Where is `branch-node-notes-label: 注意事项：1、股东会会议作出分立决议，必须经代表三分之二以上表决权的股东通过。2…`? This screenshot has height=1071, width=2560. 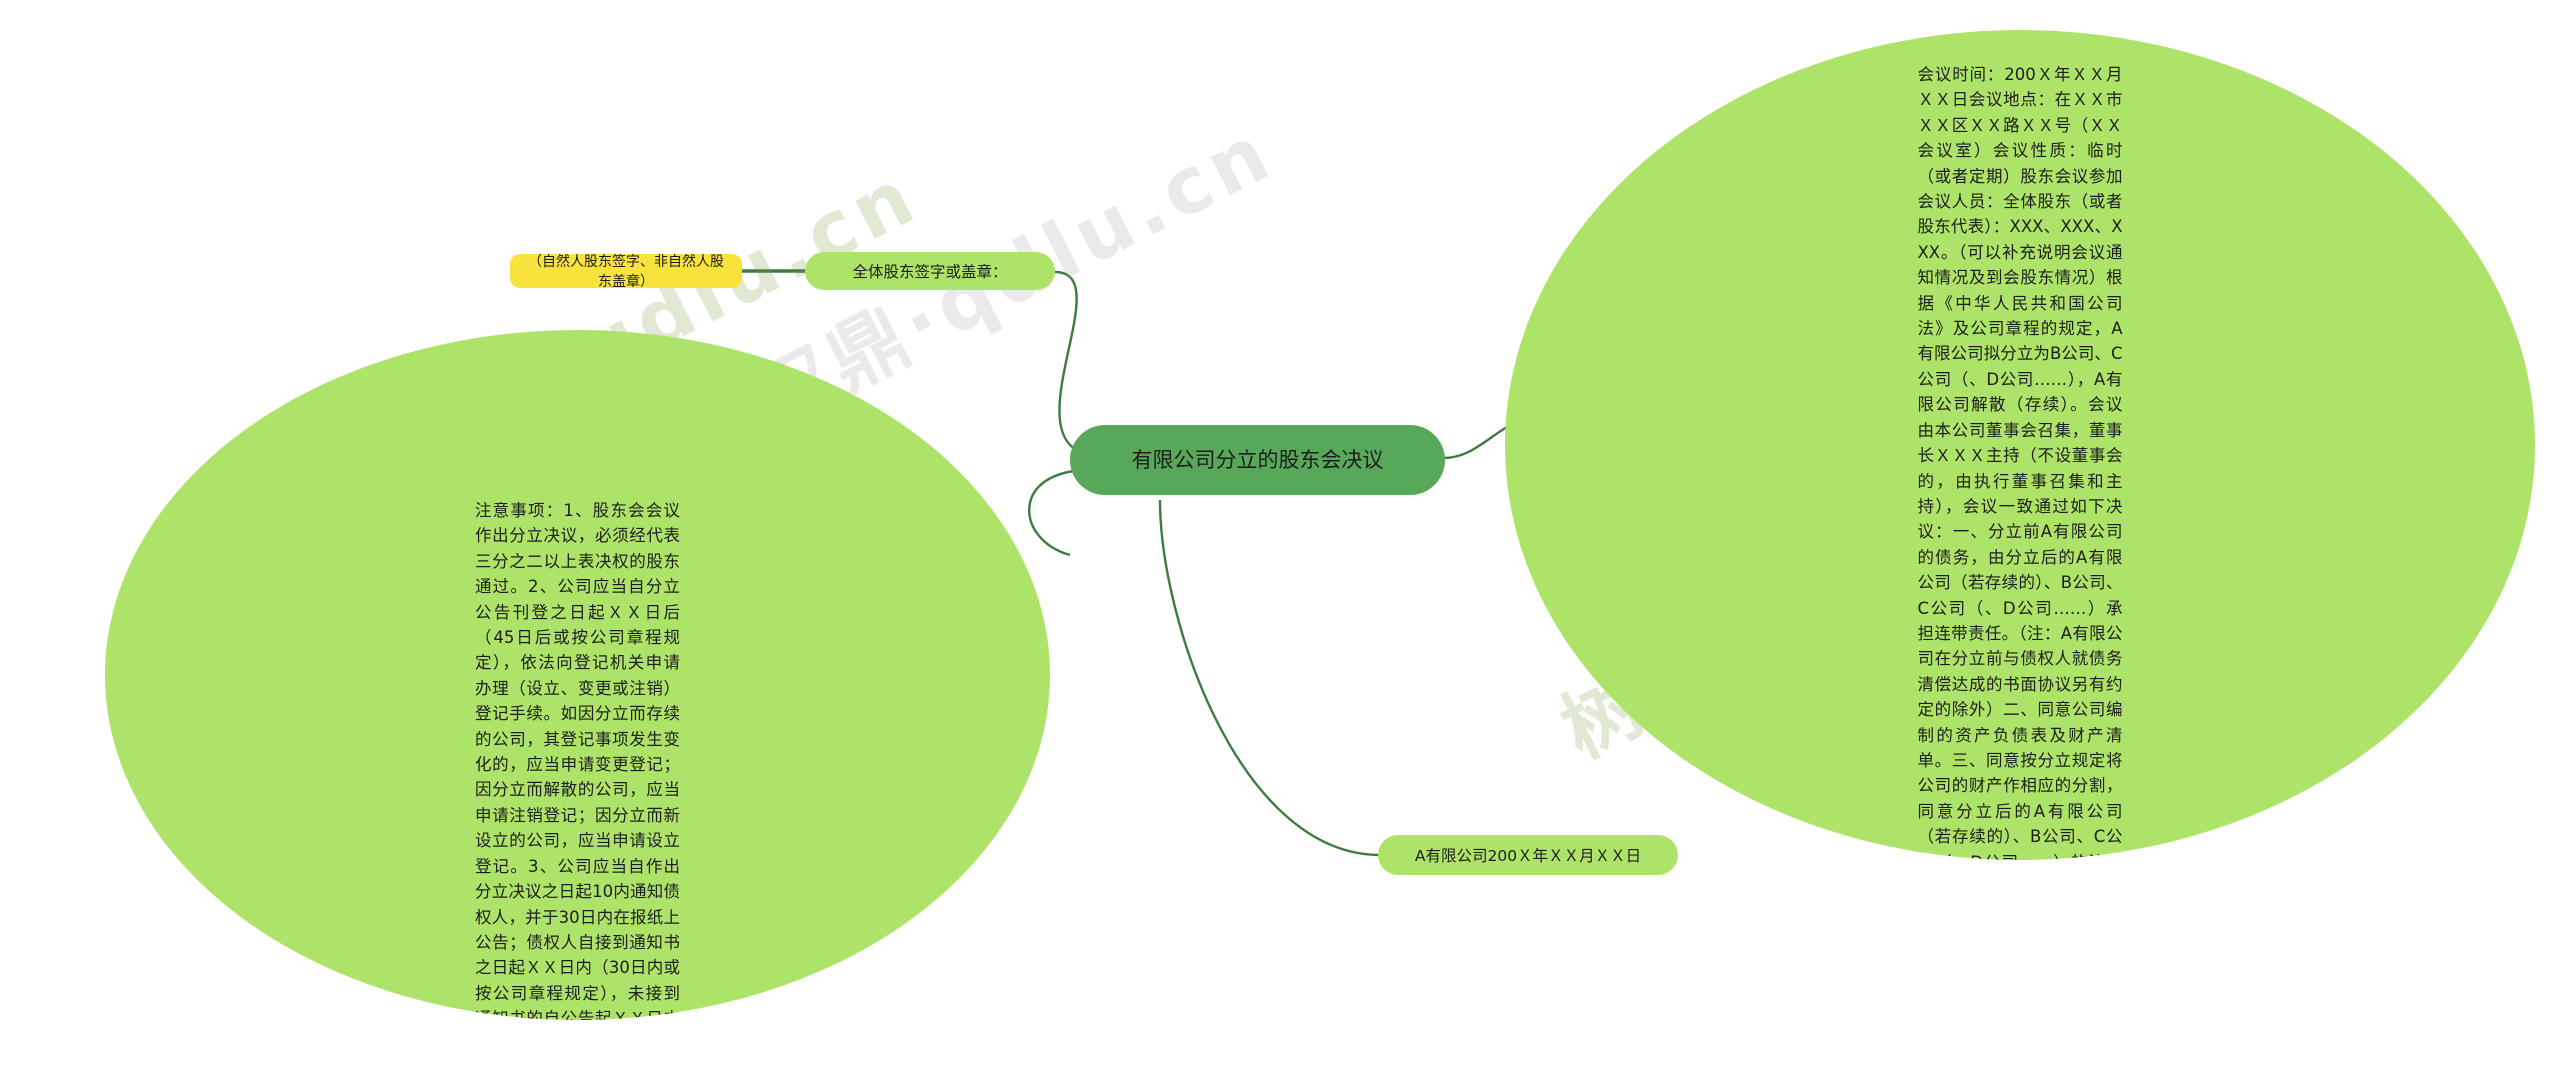 branch-node-notes-label: 注意事项：1、股东会会议作出分立决议，必须经代表三分之二以上表决权的股东通过。2… is located at coordinates (577, 760).